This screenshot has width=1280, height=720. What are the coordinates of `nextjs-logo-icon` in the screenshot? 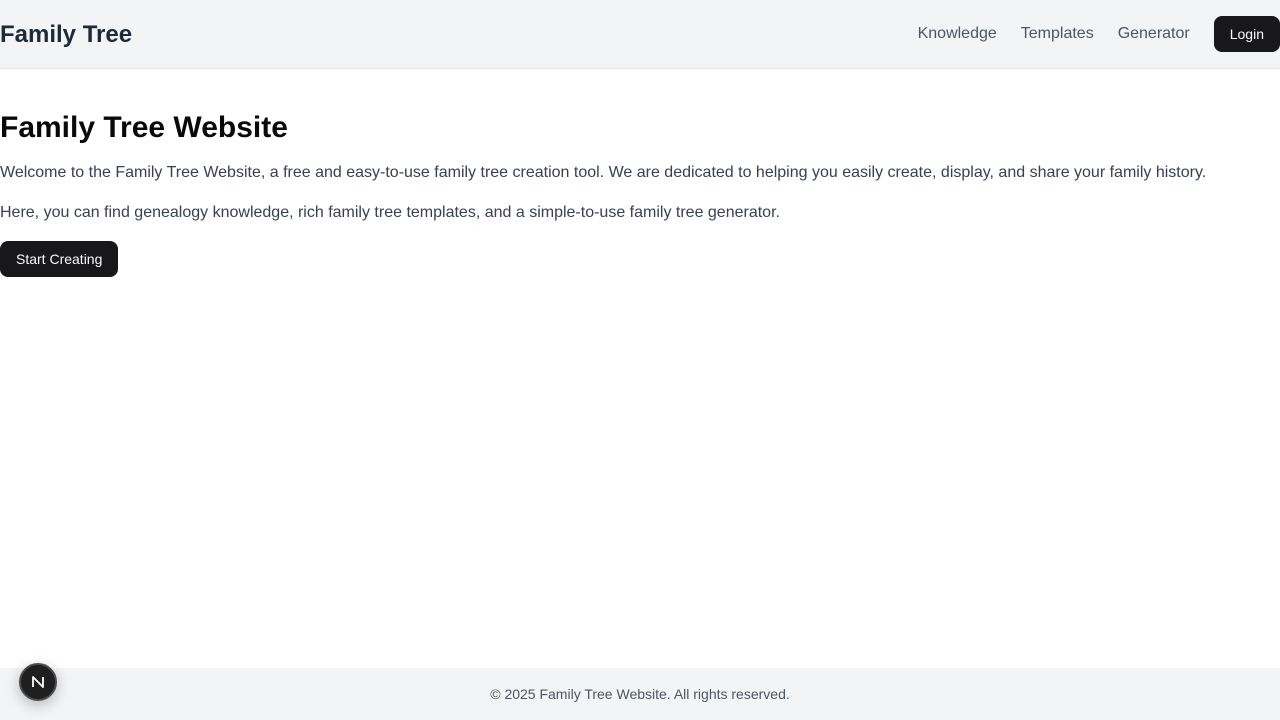 It's located at (38, 682).